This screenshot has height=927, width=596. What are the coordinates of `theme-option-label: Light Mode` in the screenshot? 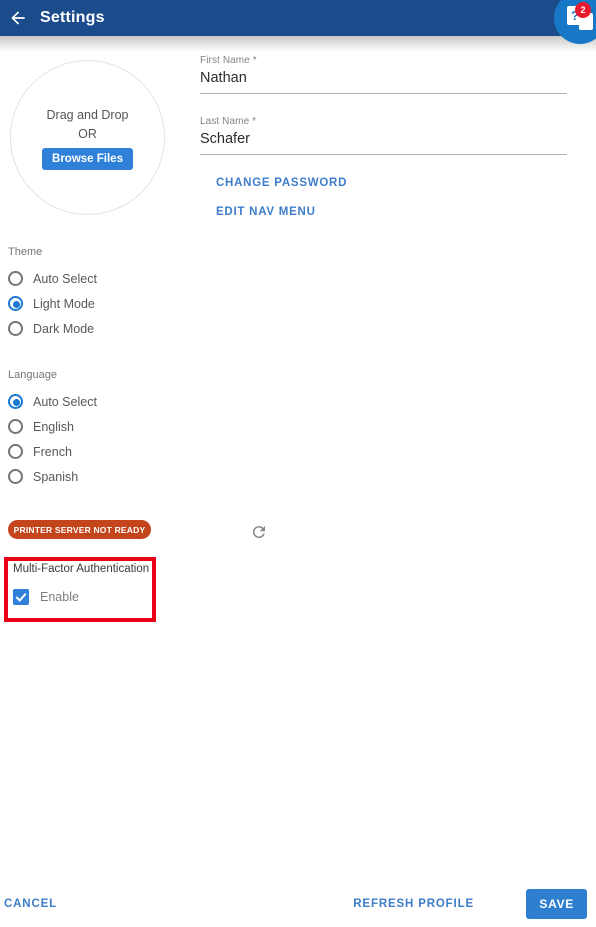 It's located at (64, 303).